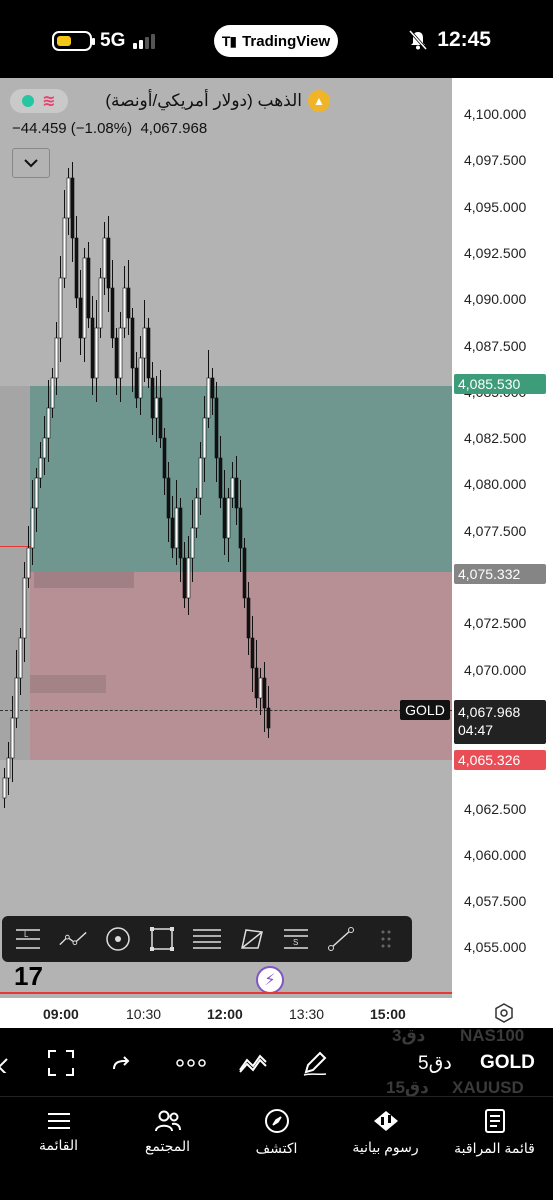  What do you see at coordinates (385, 1132) in the screenshot?
I see `nav-item-charts: رسوم بيانية` at bounding box center [385, 1132].